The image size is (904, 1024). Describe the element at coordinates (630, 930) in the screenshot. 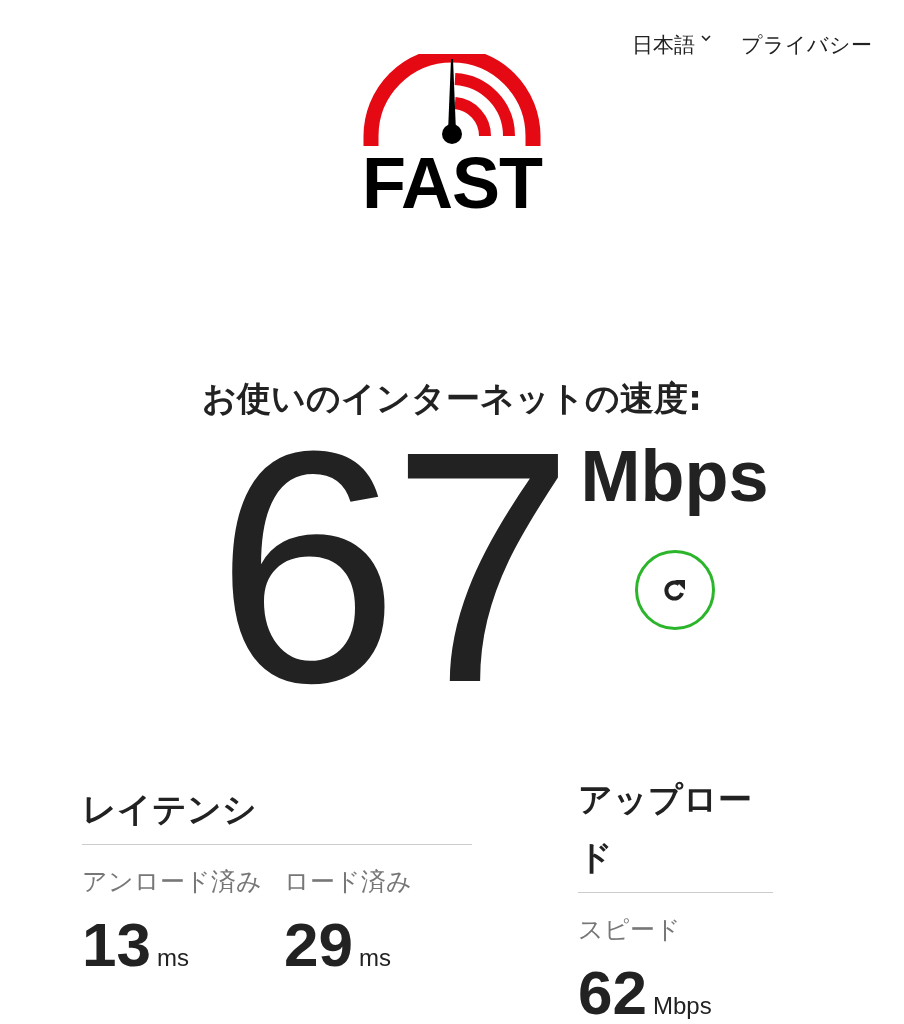

I see `metric-label: スピード` at that location.